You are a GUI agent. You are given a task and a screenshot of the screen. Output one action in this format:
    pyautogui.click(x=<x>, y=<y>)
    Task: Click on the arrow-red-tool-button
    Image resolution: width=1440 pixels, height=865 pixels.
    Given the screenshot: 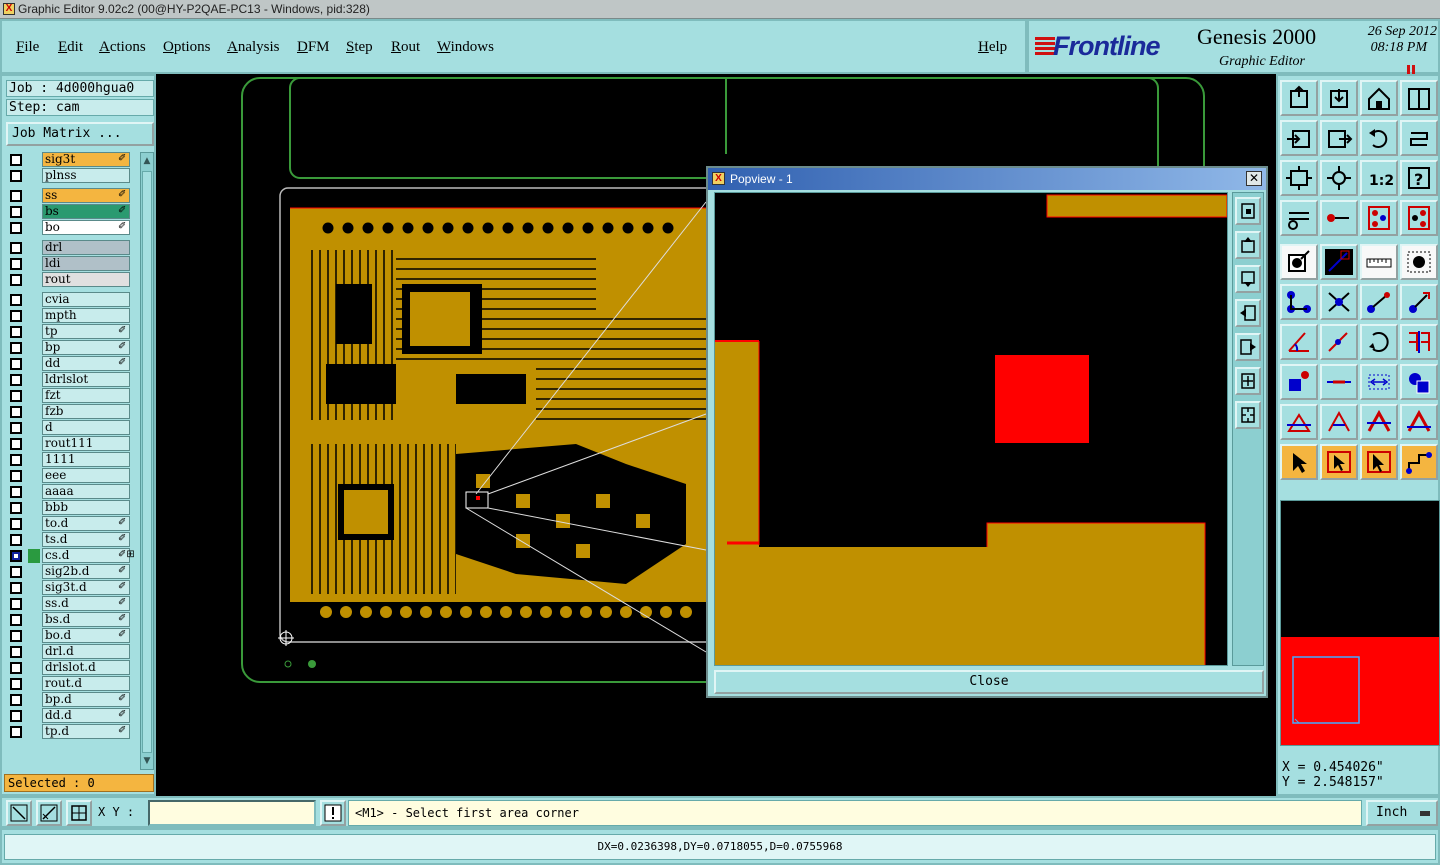 What is the action you would take?
    pyautogui.click(x=1419, y=302)
    